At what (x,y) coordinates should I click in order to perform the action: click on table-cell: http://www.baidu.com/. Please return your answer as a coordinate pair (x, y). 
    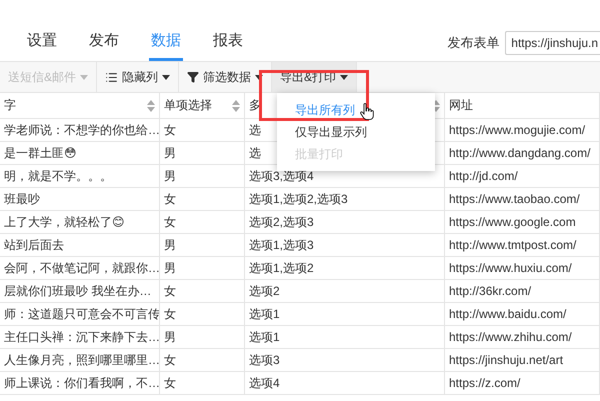
    Looking at the image, I should click on (522, 314).